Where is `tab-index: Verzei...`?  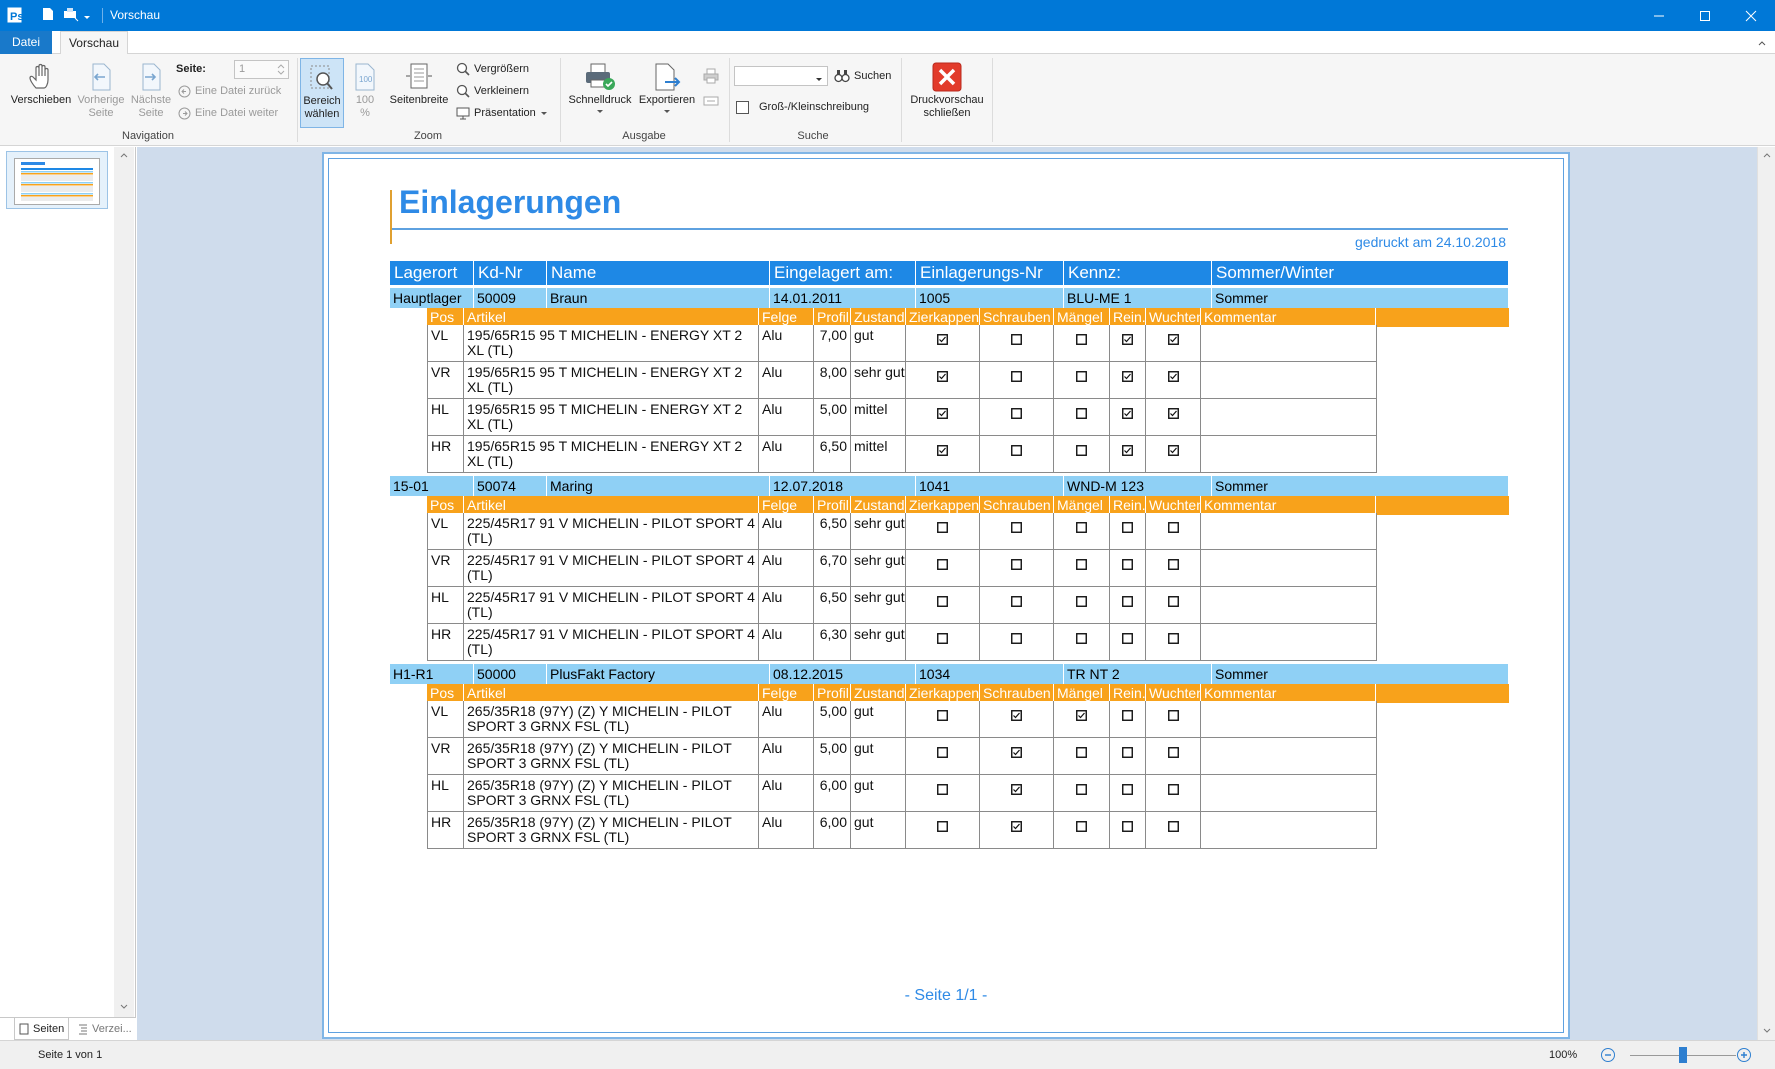
tab-index: Verzei... is located at coordinates (105, 1029).